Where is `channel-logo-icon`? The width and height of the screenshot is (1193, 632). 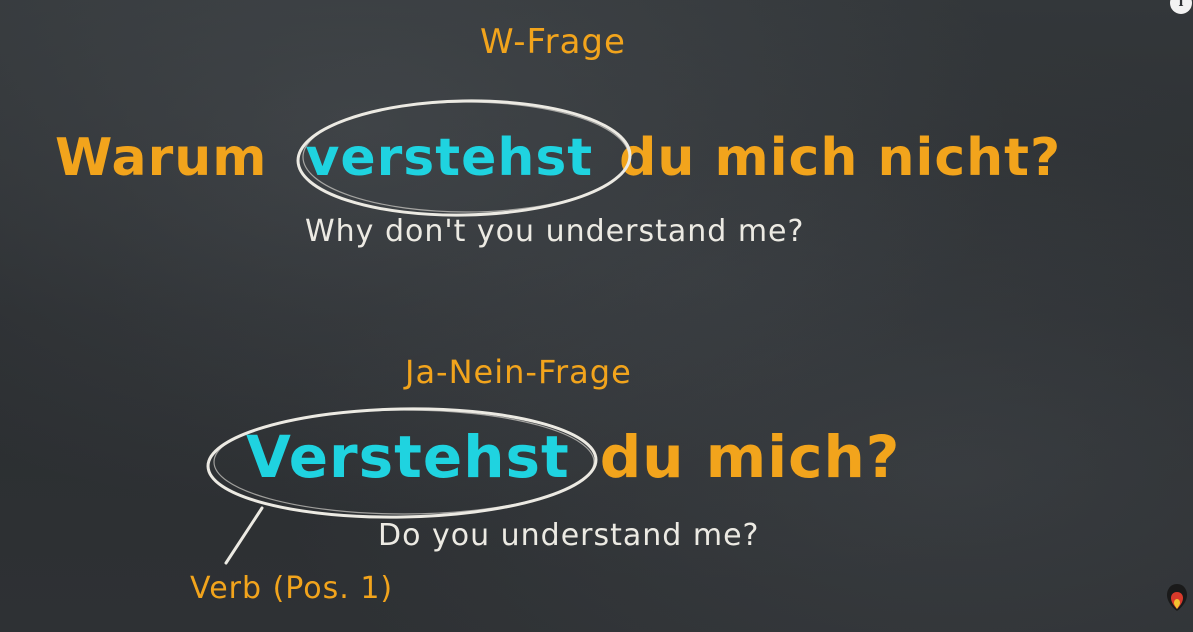 channel-logo-icon is located at coordinates (1177, 597).